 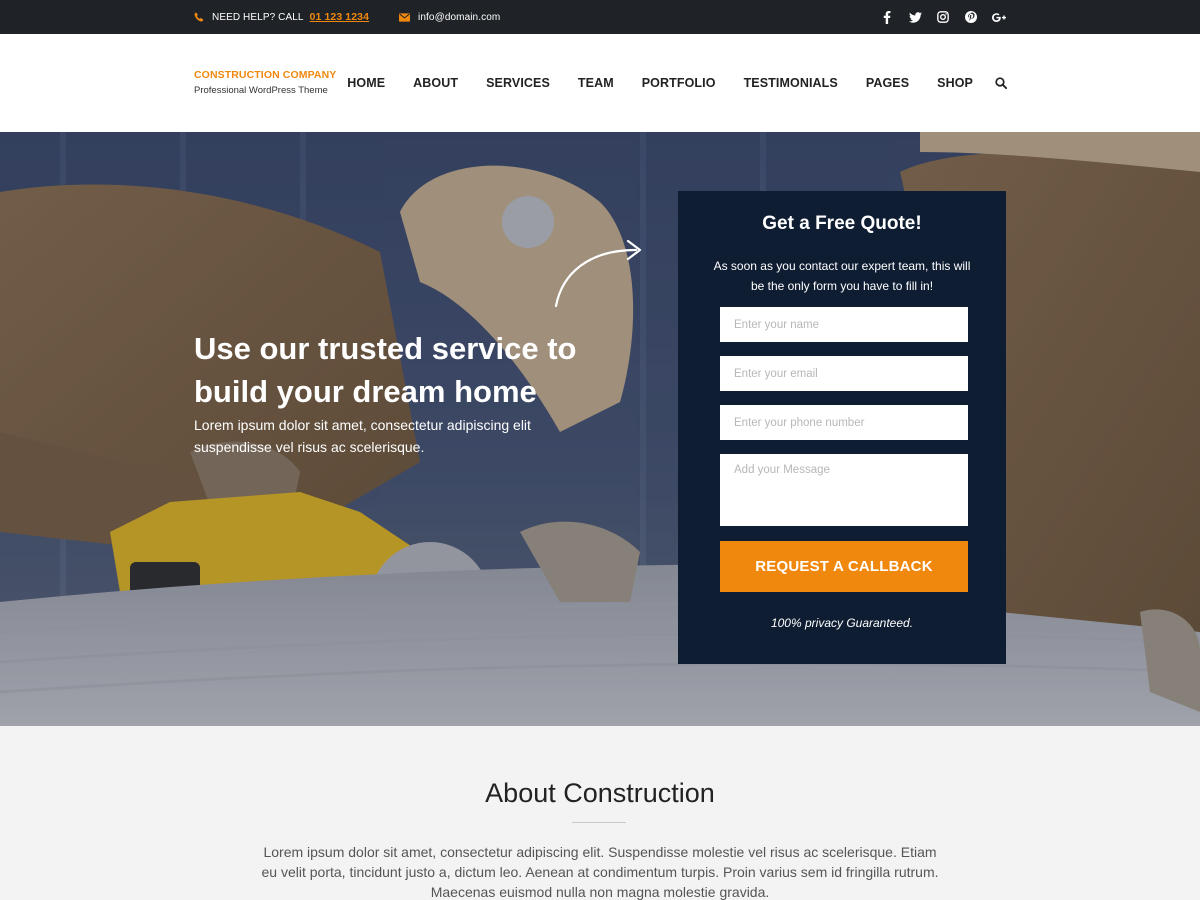 What do you see at coordinates (844, 490) in the screenshot?
I see `message-field` at bounding box center [844, 490].